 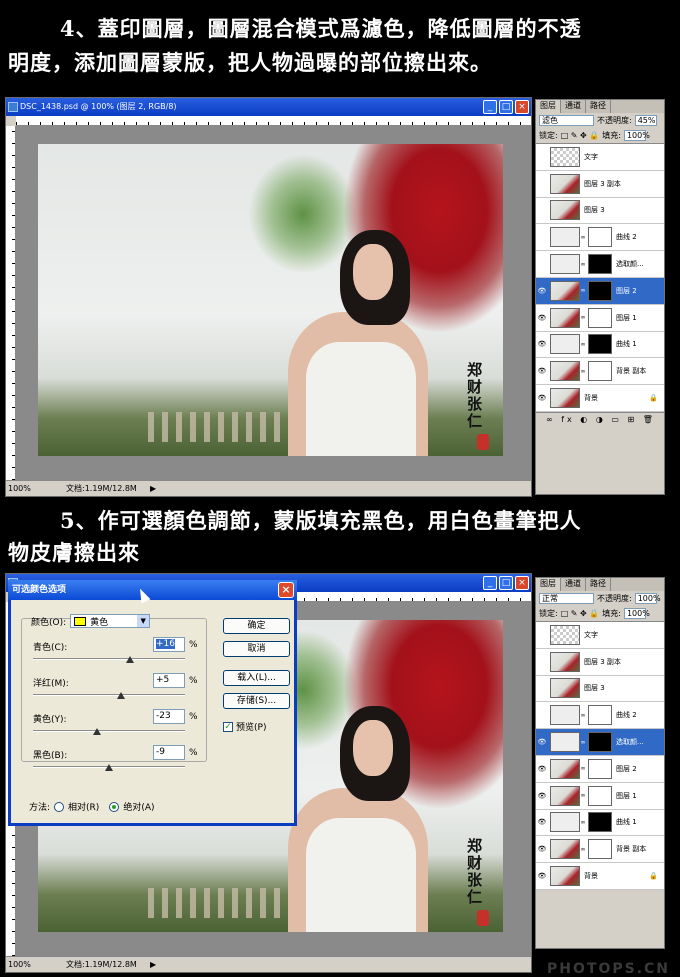 I want to click on blend-mode-select: 正常, so click(x=566, y=598).